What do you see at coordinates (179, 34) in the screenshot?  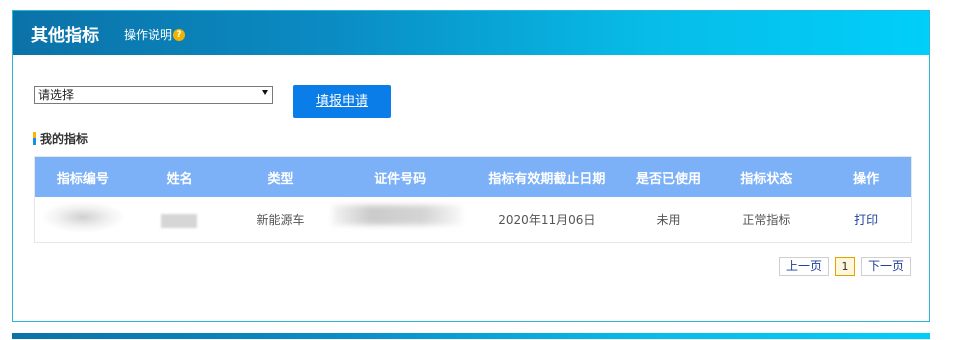 I see `question-circle-icon: ?` at bounding box center [179, 34].